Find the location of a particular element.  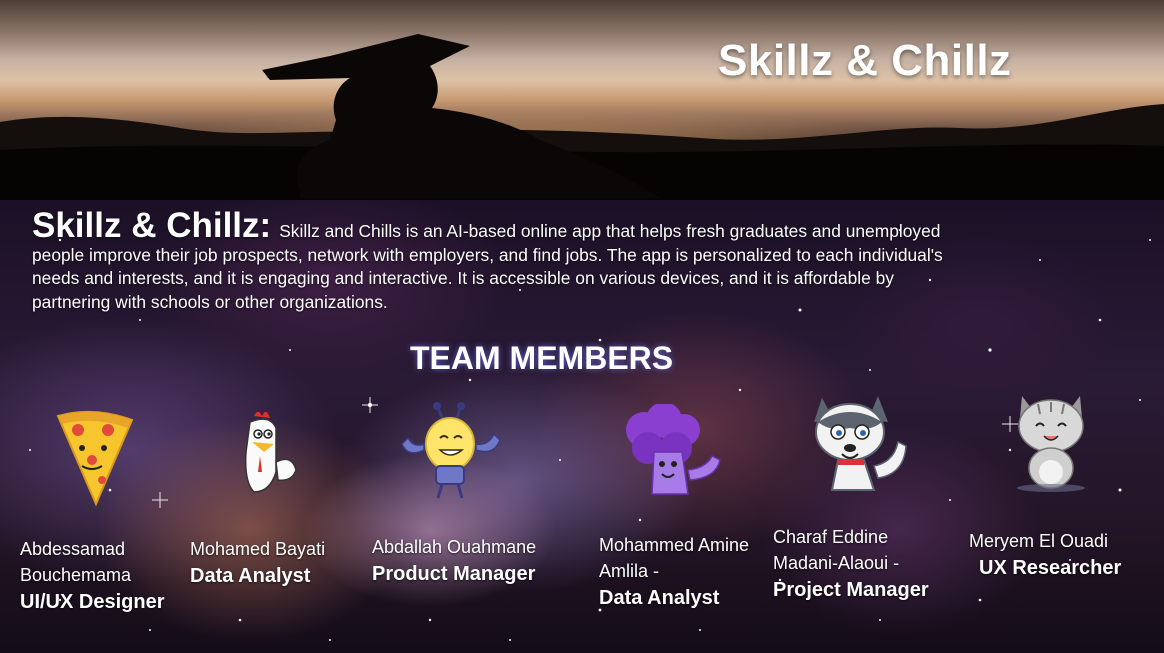

member-card-1: Abdessamad Bouchemama UI/UX Designer is located at coordinates (100, 576).